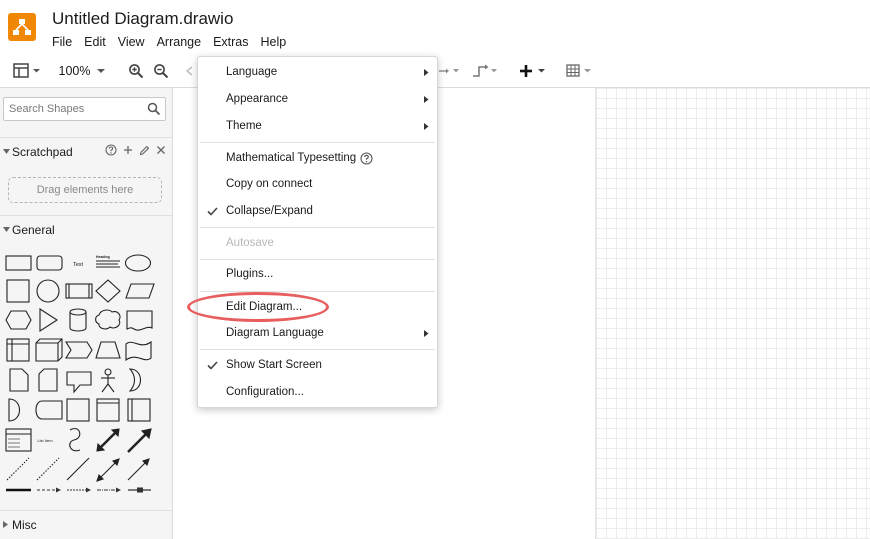 This screenshot has width=870, height=539. What do you see at coordinates (140, 291) in the screenshot?
I see `shape-parallelogram` at bounding box center [140, 291].